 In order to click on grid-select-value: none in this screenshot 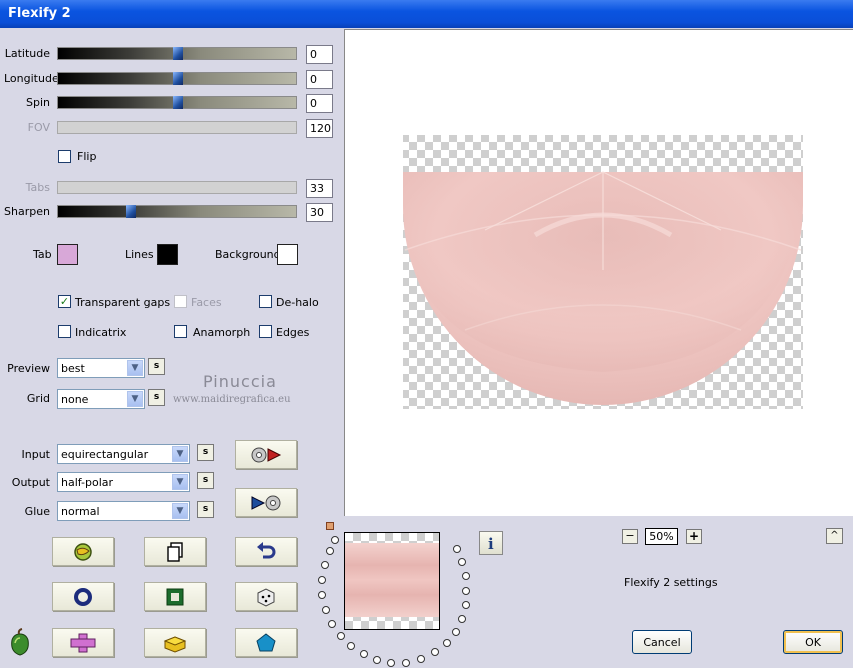, I will do `click(75, 399)`.